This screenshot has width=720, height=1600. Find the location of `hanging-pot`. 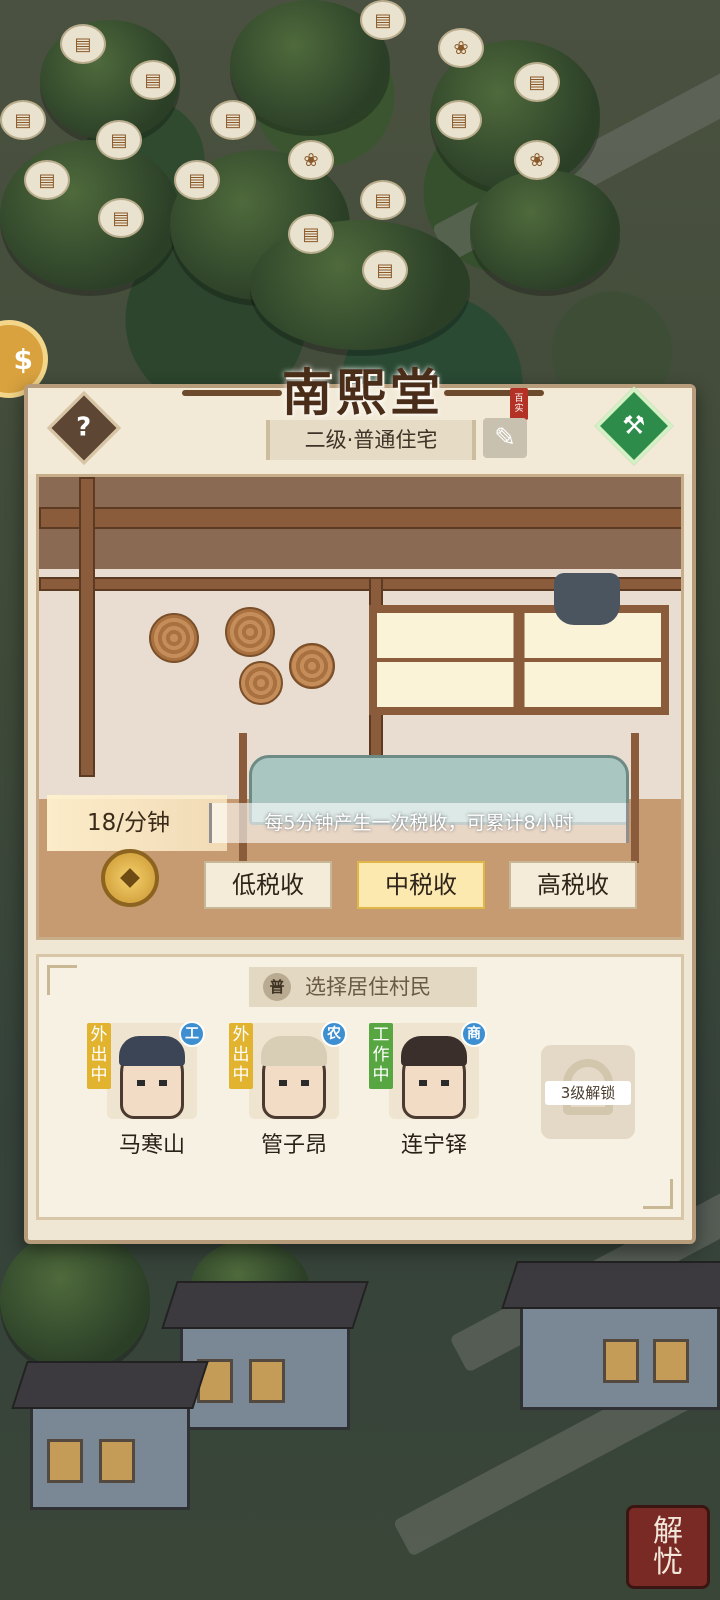

hanging-pot is located at coordinates (587, 599).